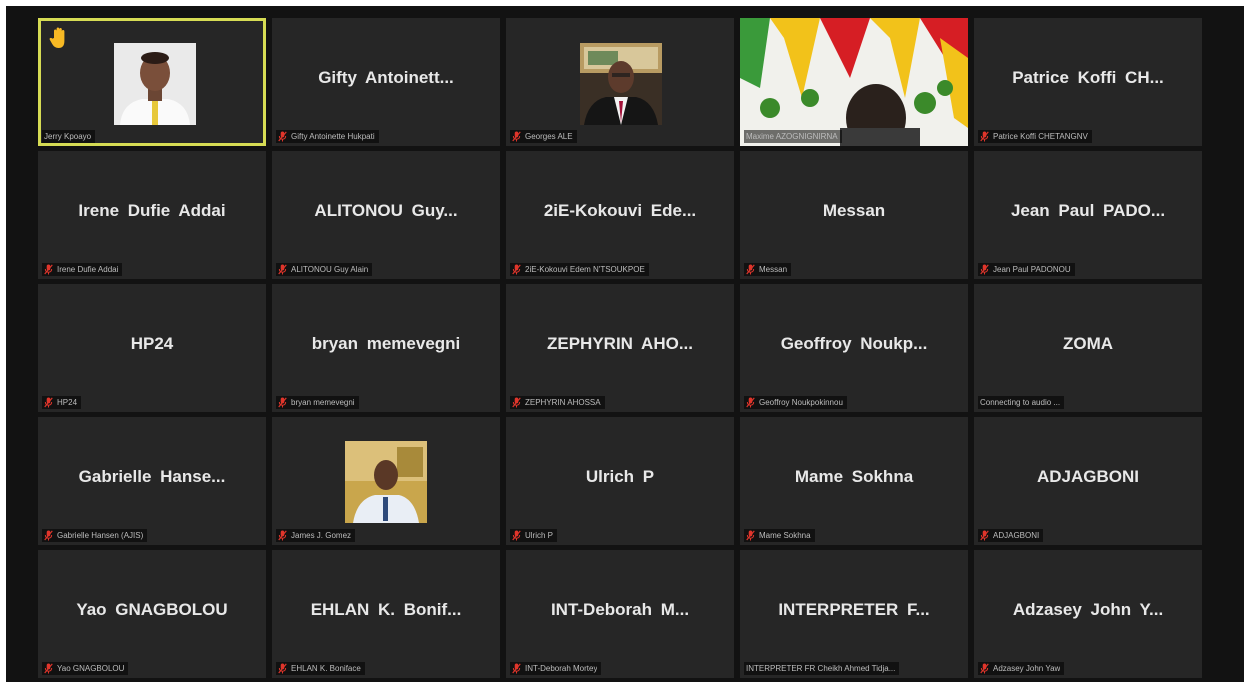 The width and height of the screenshot is (1250, 684). I want to click on participant-tile: Geoffroy Noukp... Geoffroy Noukpokinnou, so click(854, 348).